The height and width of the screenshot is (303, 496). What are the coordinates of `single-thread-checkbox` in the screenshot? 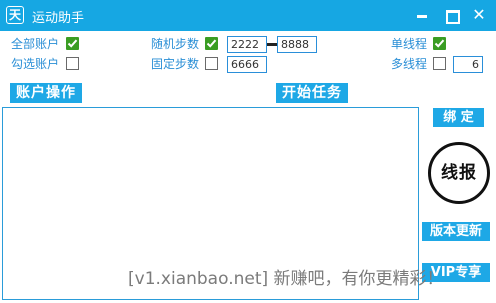 It's located at (439, 43).